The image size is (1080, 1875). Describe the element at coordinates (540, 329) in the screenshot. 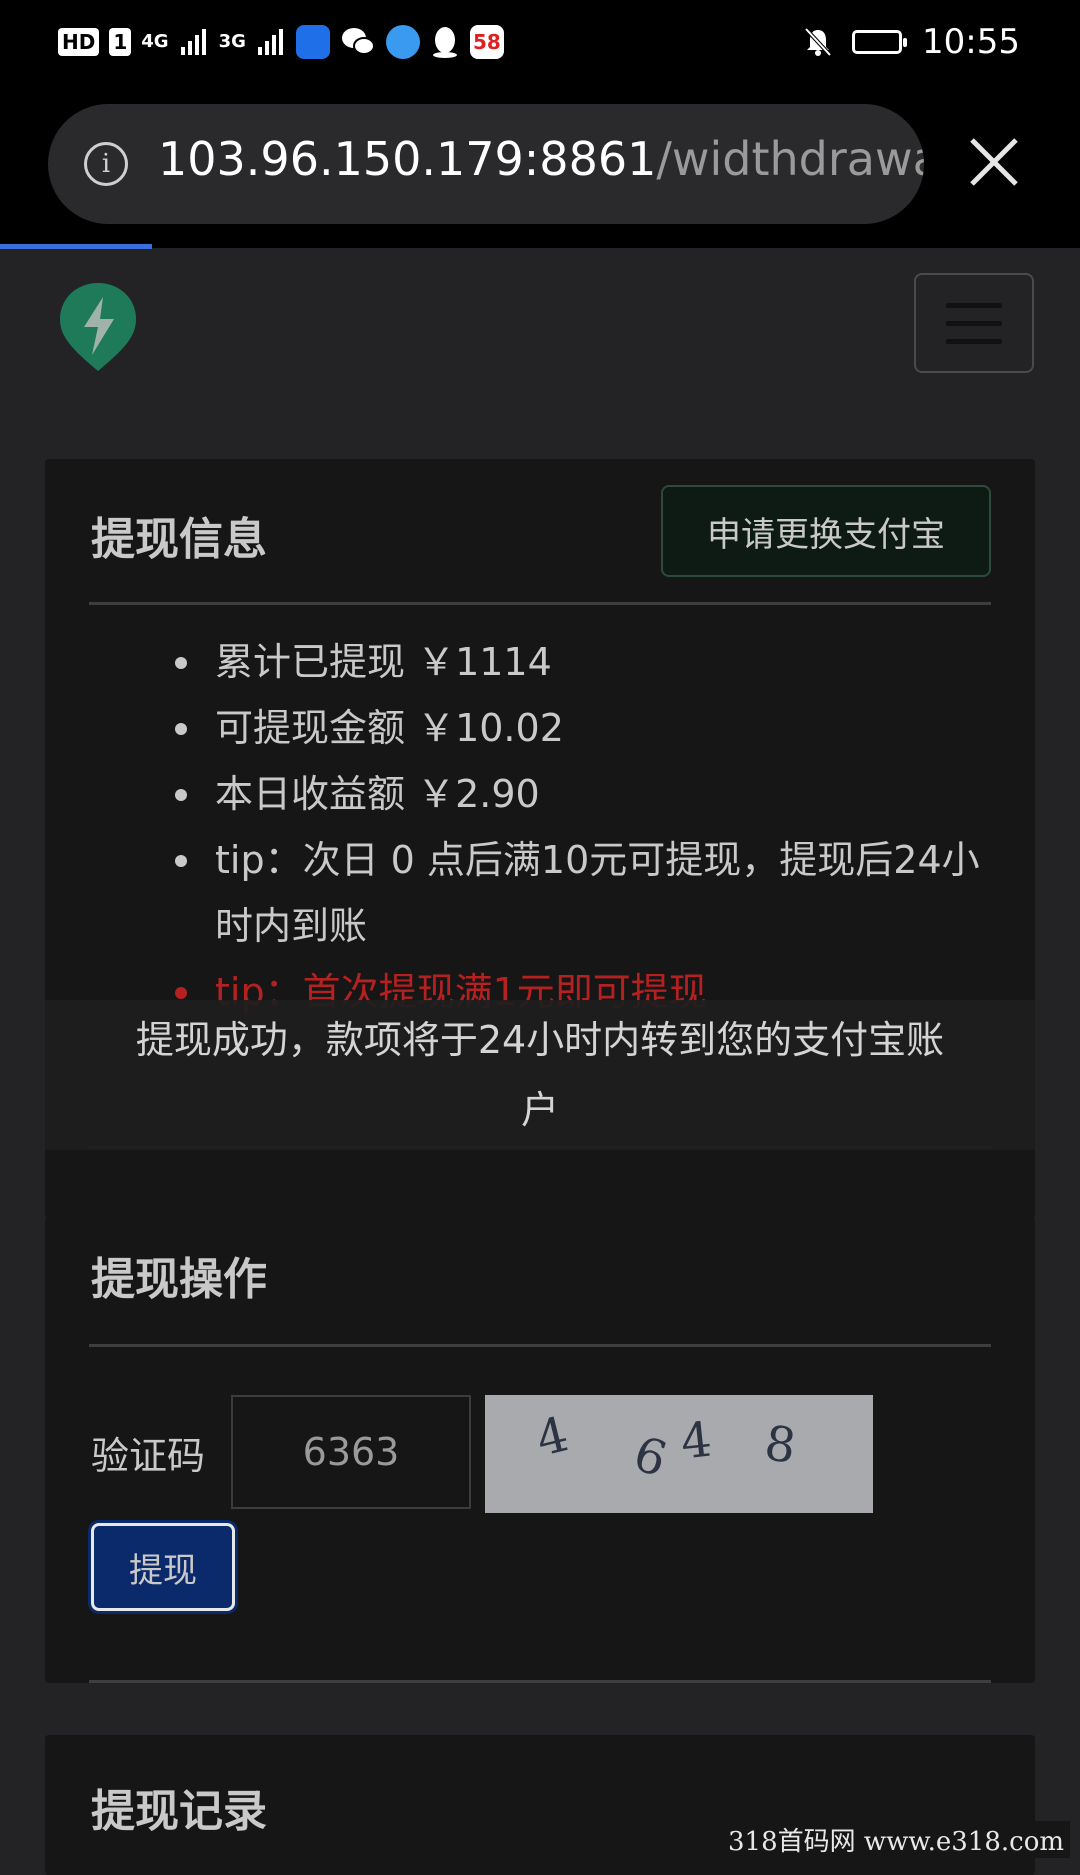

I see `site-navbar` at that location.